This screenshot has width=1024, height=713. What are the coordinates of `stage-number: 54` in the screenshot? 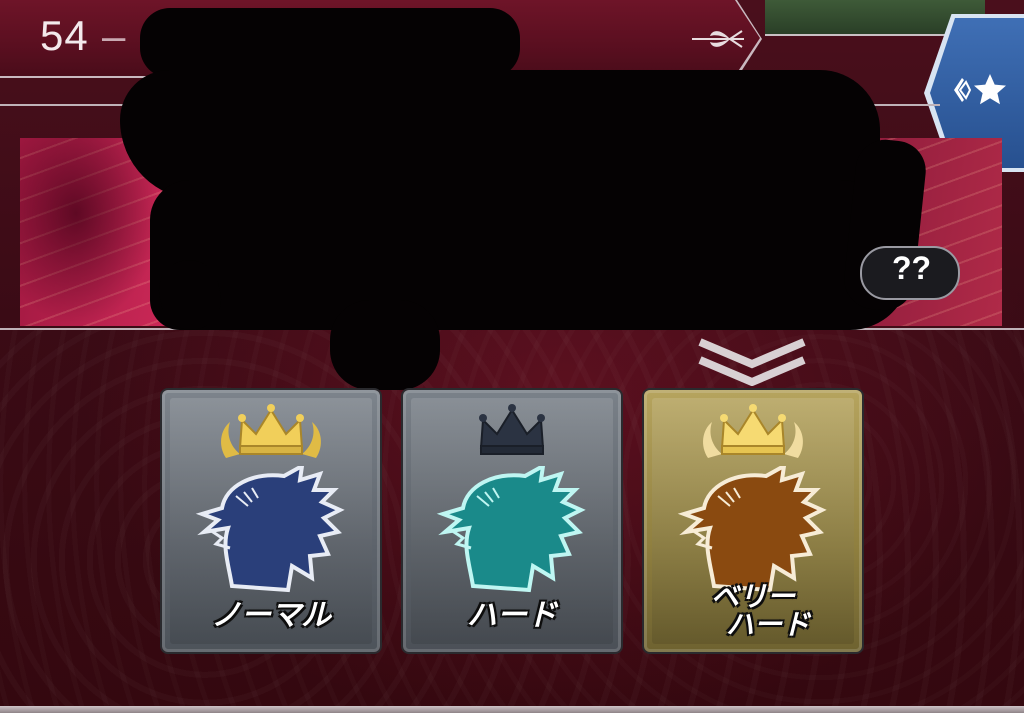 It's located at (64, 35).